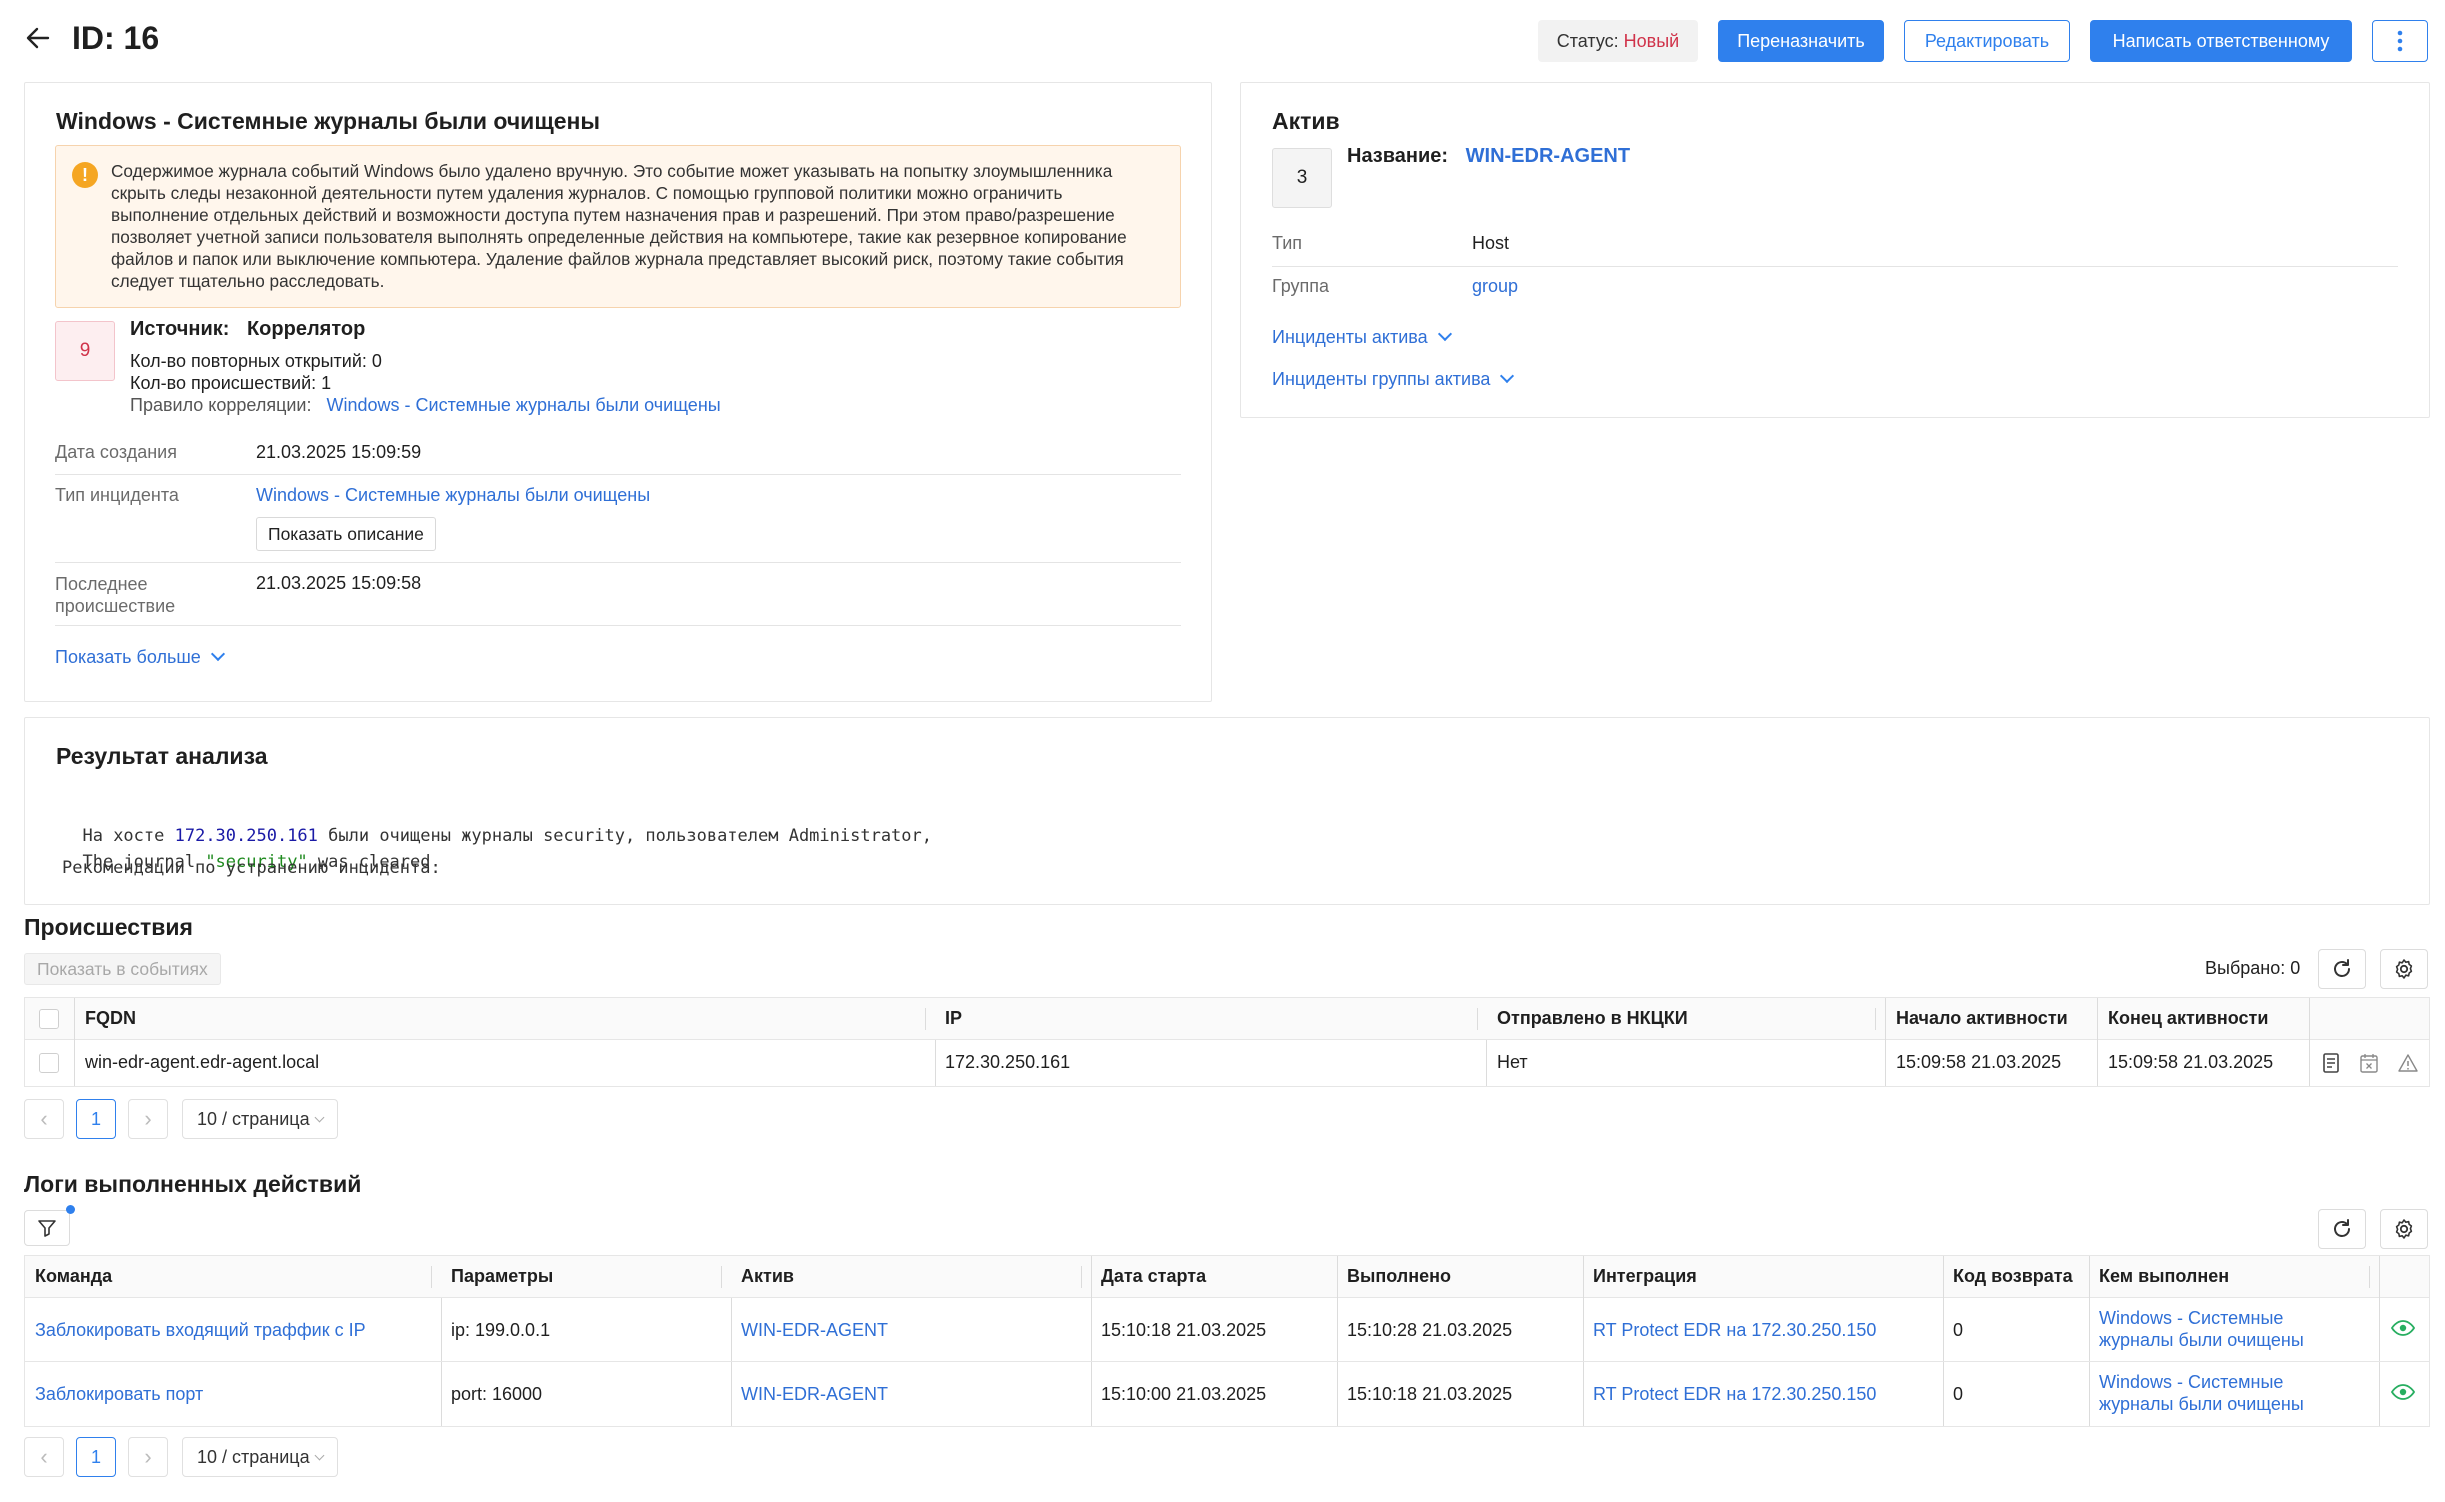 Image resolution: width=2445 pixels, height=1502 pixels. Describe the element at coordinates (2221, 41) in the screenshot. I see `write-responsible-button: Написать ответственному` at that location.